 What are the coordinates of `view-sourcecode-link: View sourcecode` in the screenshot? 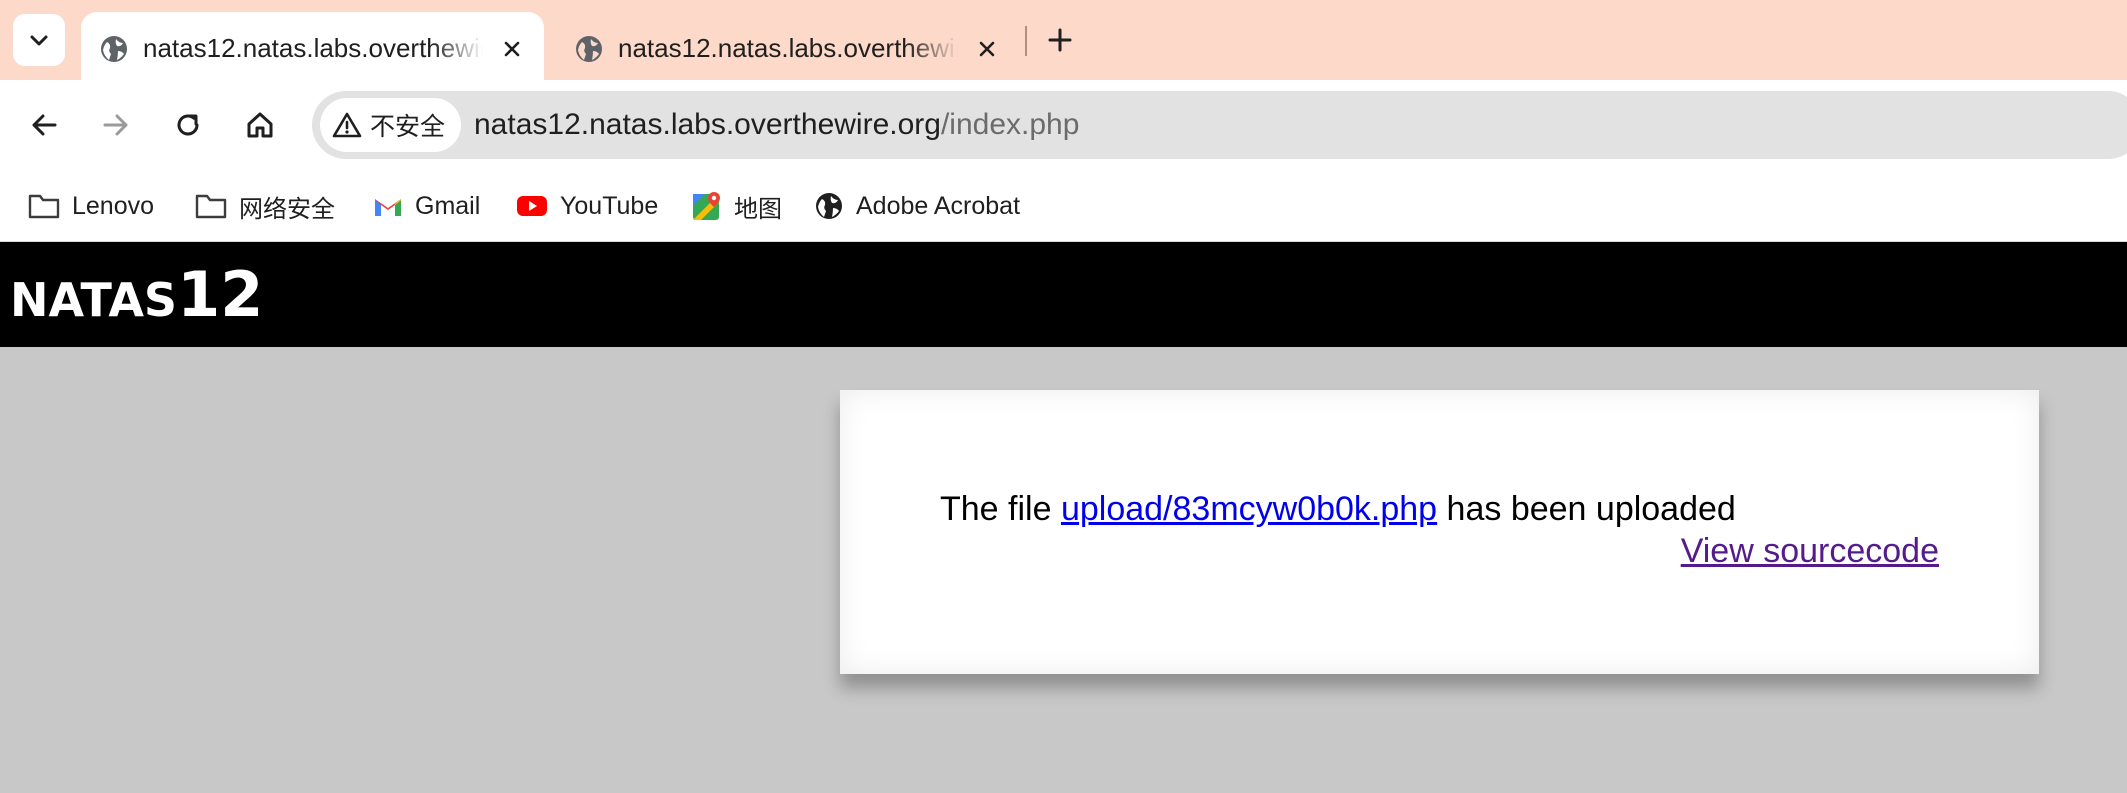 It's located at (1810, 551).